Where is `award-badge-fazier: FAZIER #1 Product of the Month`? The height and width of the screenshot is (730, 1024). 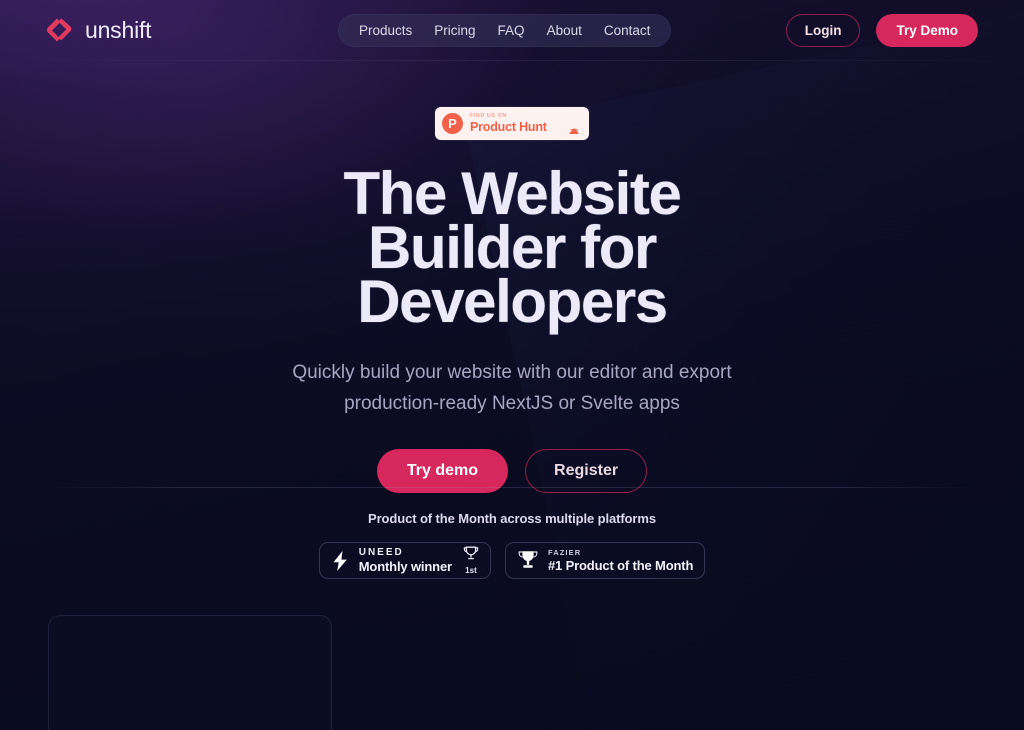
award-badge-fazier: FAZIER #1 Product of the Month is located at coordinates (605, 560).